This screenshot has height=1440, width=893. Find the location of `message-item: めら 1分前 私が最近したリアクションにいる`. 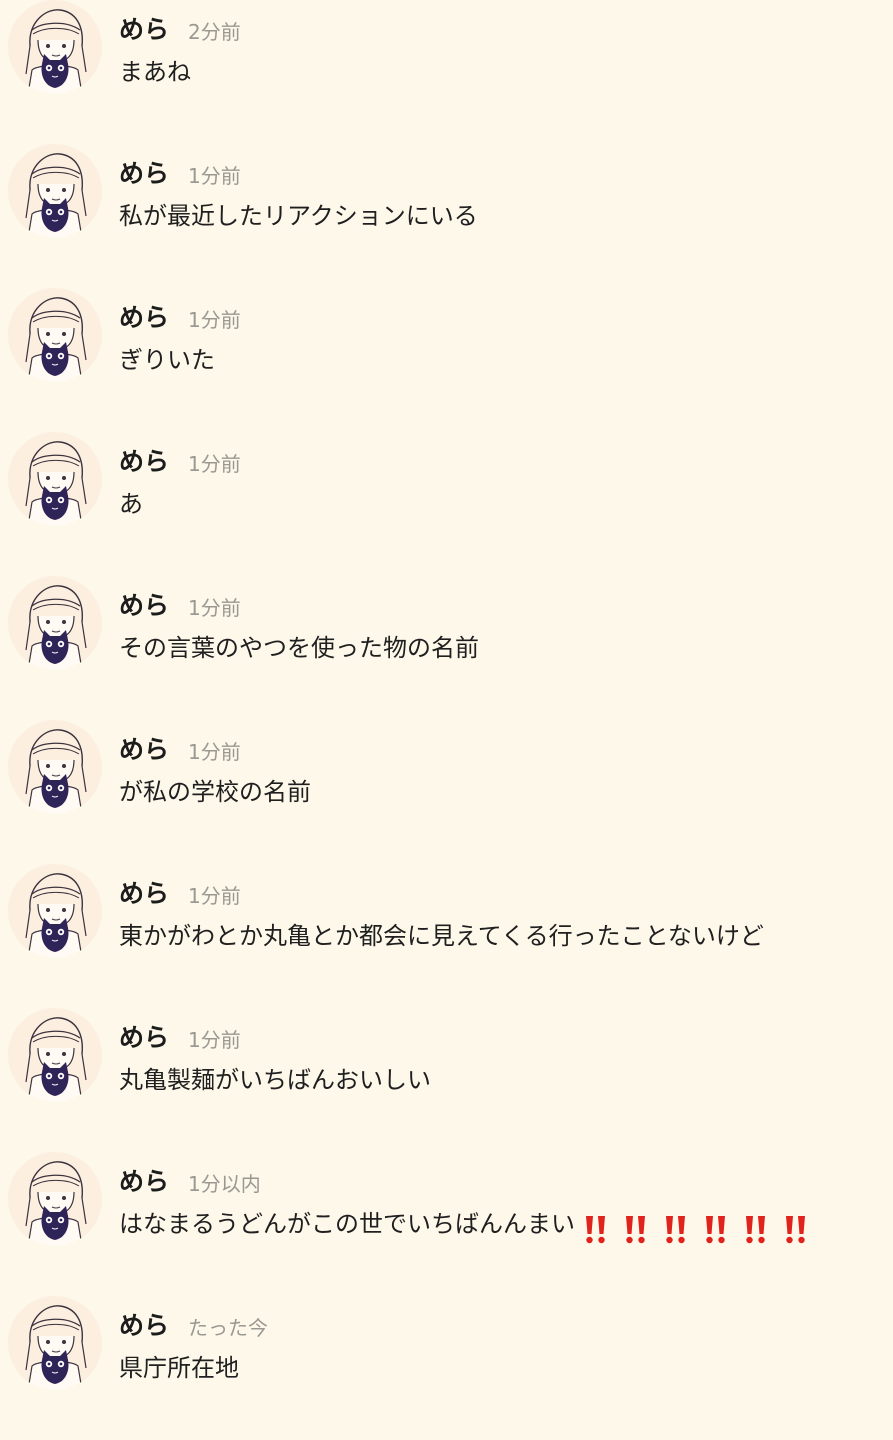

message-item: めら 1分前 私が最近したリアクションにいる is located at coordinates (446, 216).